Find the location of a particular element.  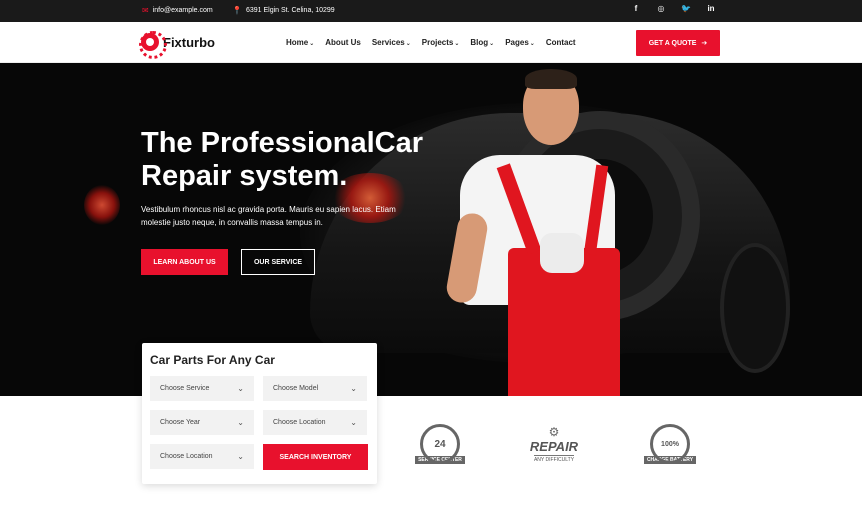

address-contact: 📍 6391 Elgin St. Celina, 10299 is located at coordinates (283, 10).